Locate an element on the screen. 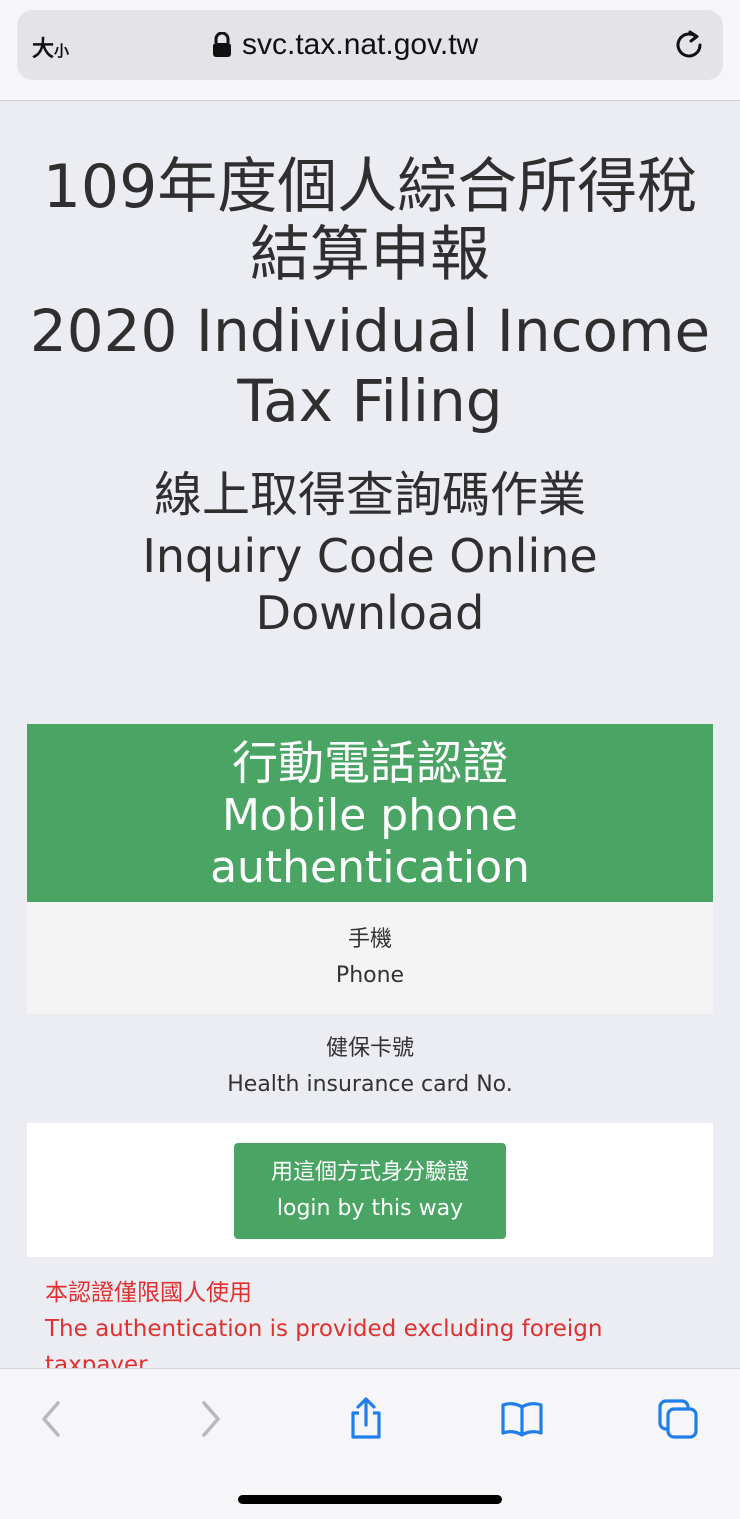 The height and width of the screenshot is (1519, 740). login-by-this-way-button: 用這個方式身分驗證 login by this way is located at coordinates (370, 1191).